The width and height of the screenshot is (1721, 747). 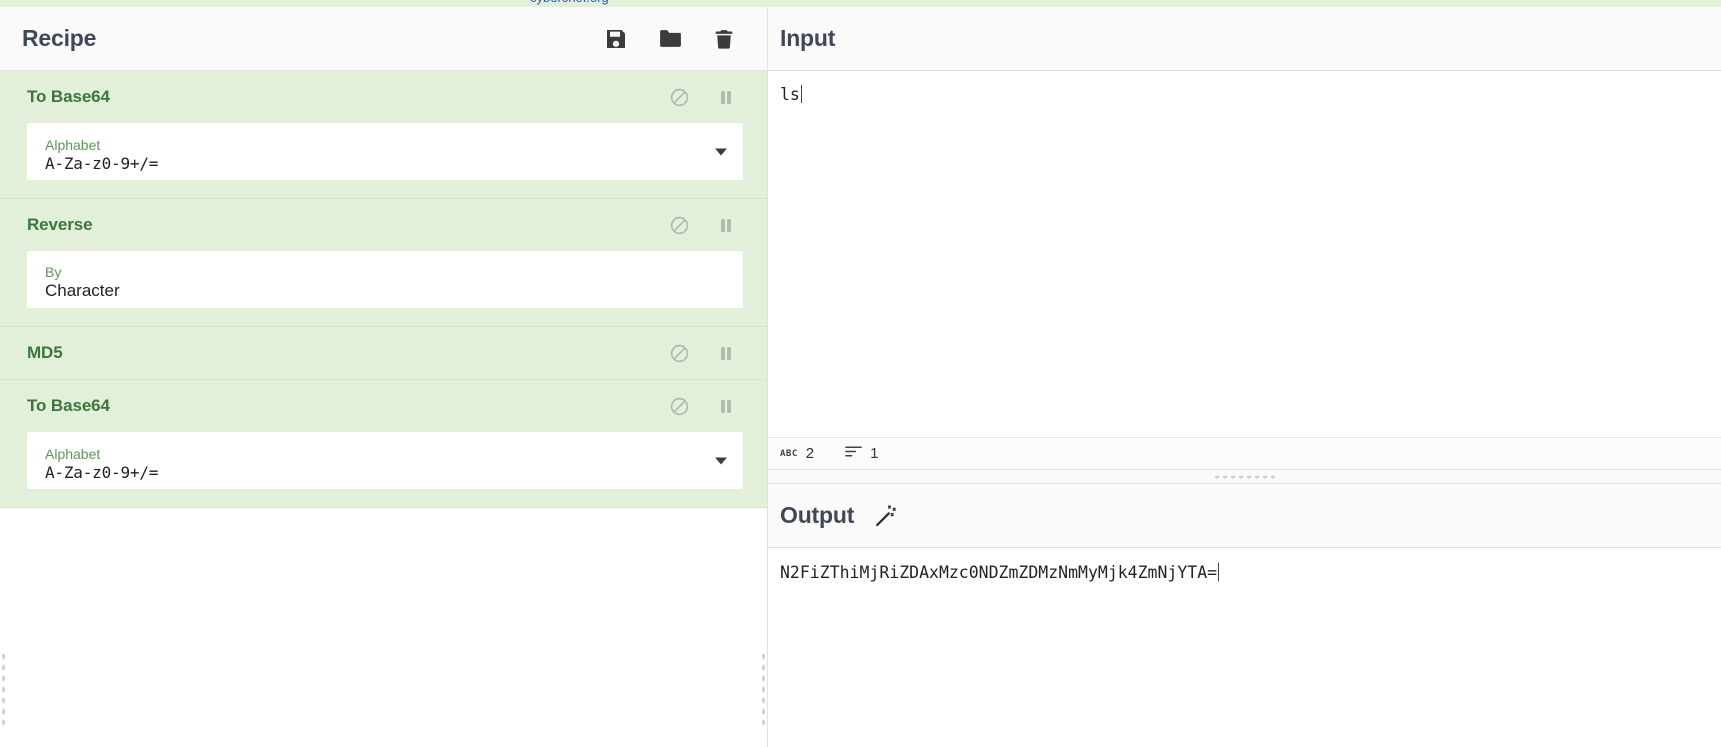 I want to click on recipe-title-bar: Recipe, so click(x=383, y=39).